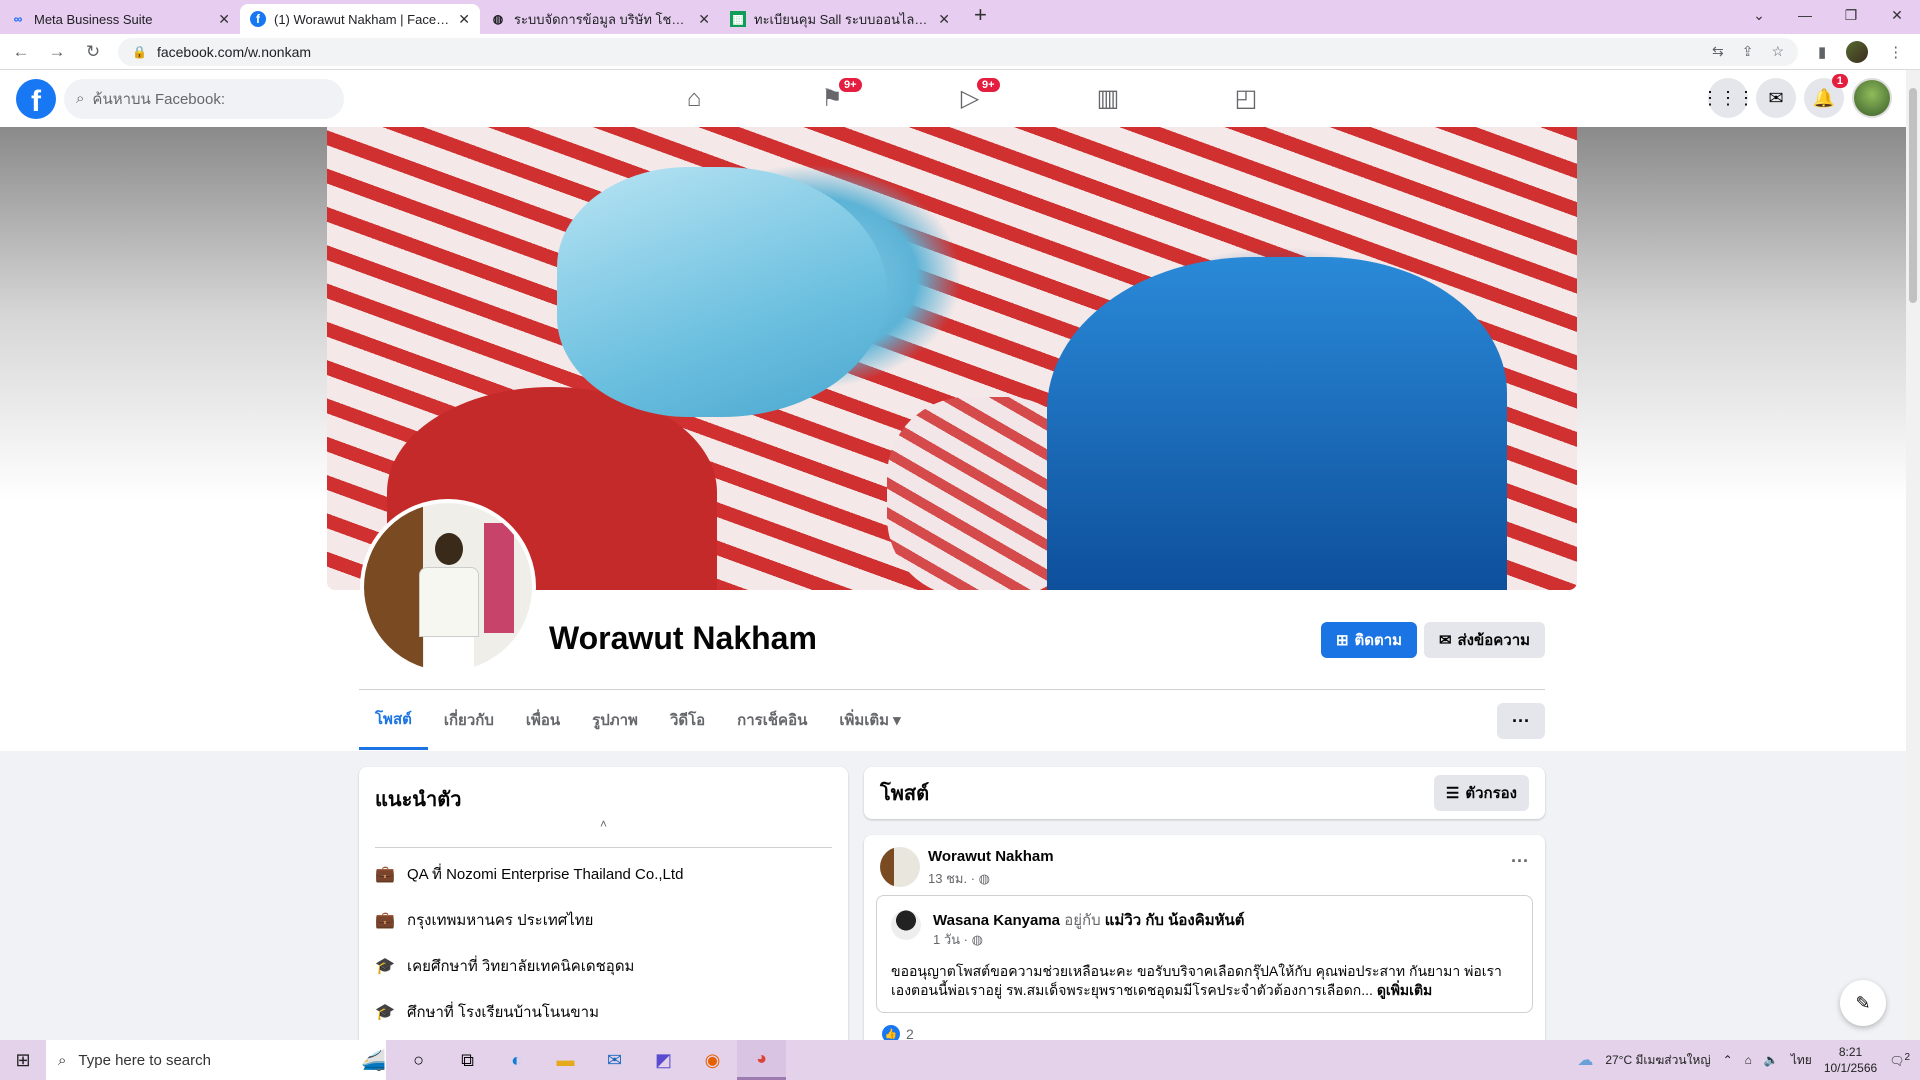 Image resolution: width=1920 pixels, height=1080 pixels. What do you see at coordinates (953, 670) in the screenshot?
I see `profile-header-white` at bounding box center [953, 670].